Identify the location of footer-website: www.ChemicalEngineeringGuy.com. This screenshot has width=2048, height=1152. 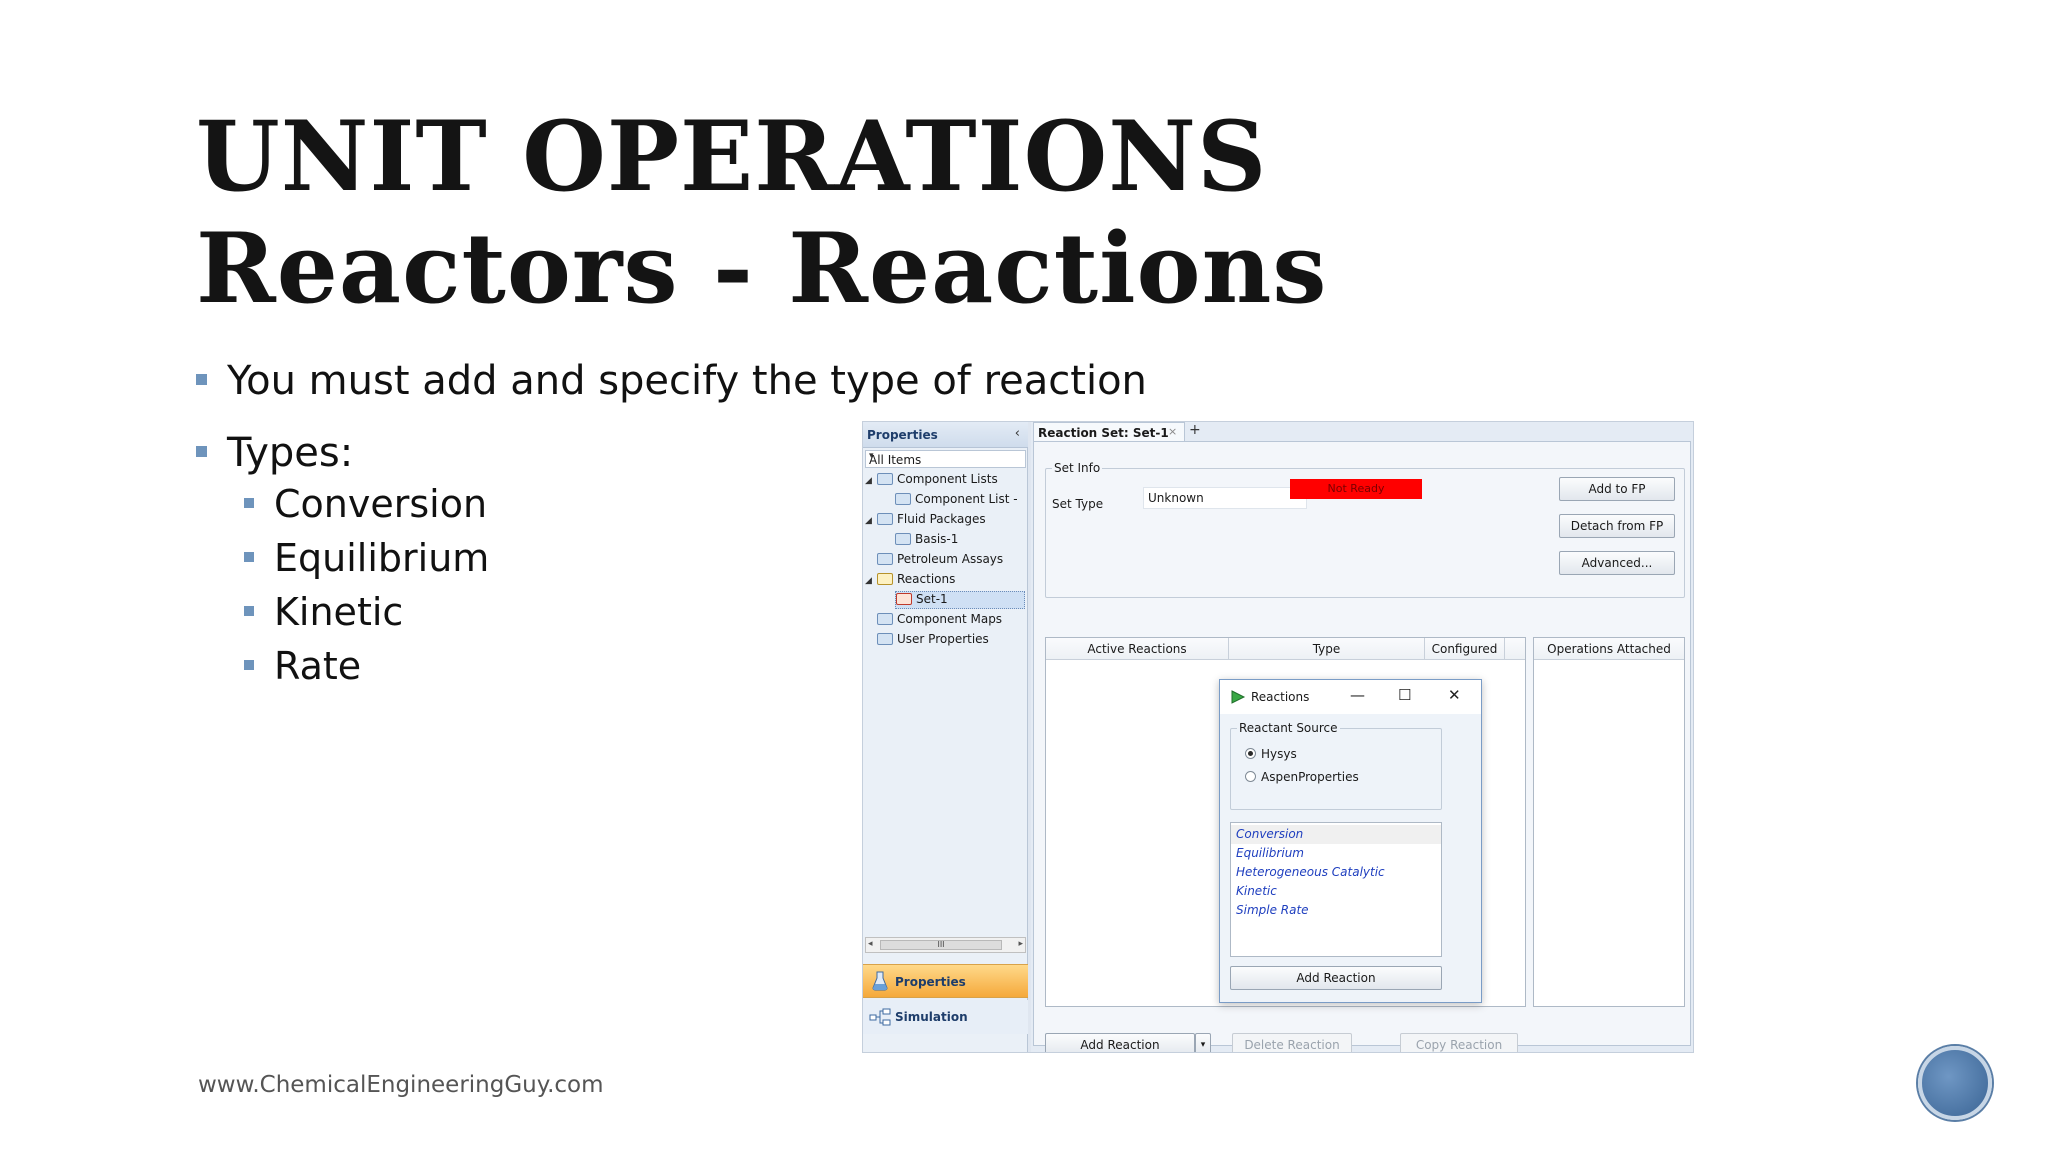
(401, 1085).